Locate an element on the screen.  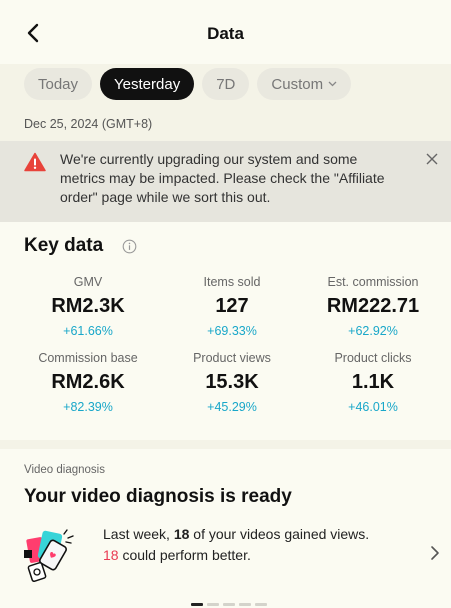
metric-value: 127 is located at coordinates (232, 306).